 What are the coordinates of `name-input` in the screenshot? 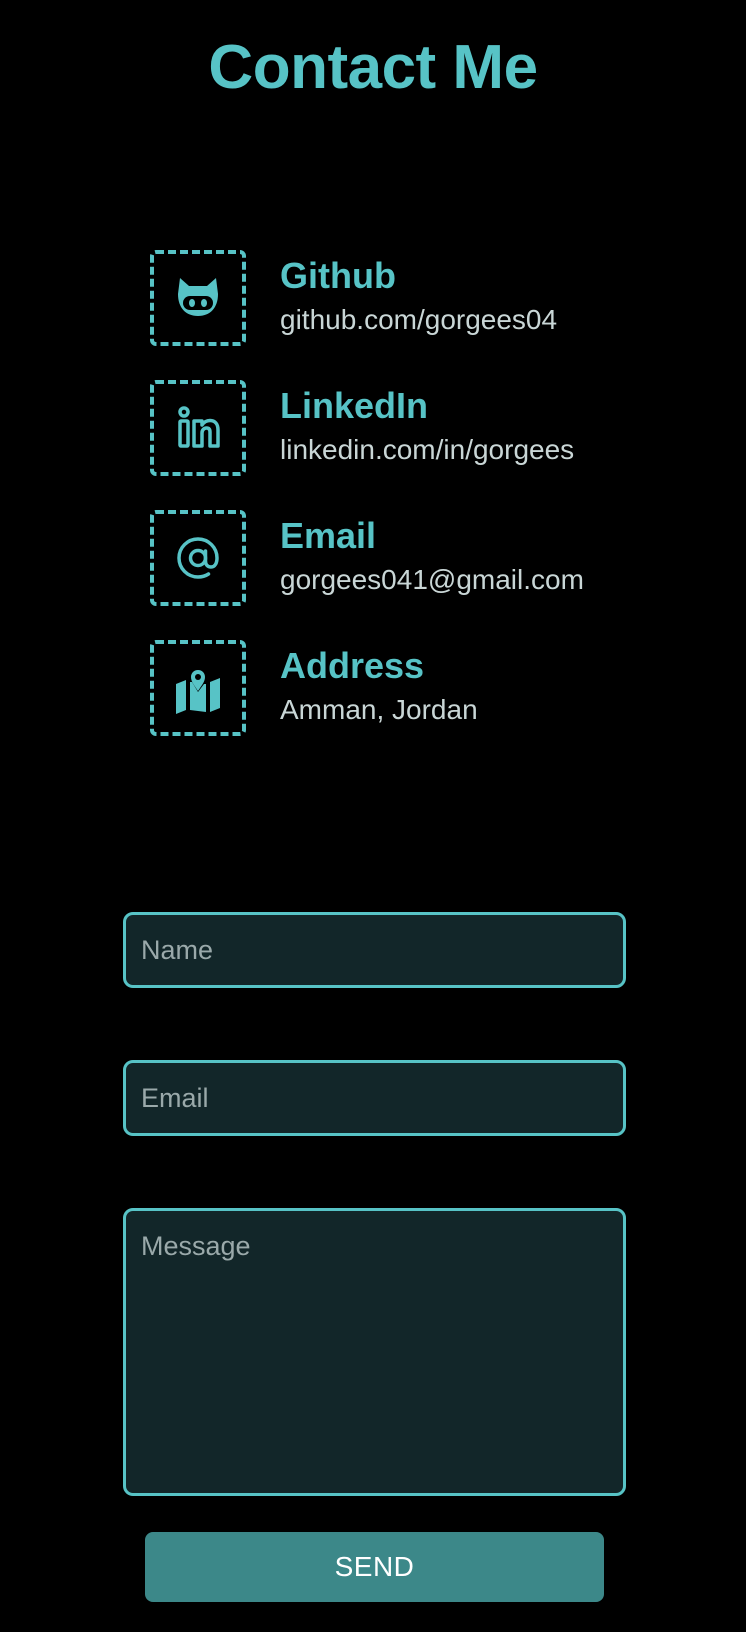 It's located at (374, 950).